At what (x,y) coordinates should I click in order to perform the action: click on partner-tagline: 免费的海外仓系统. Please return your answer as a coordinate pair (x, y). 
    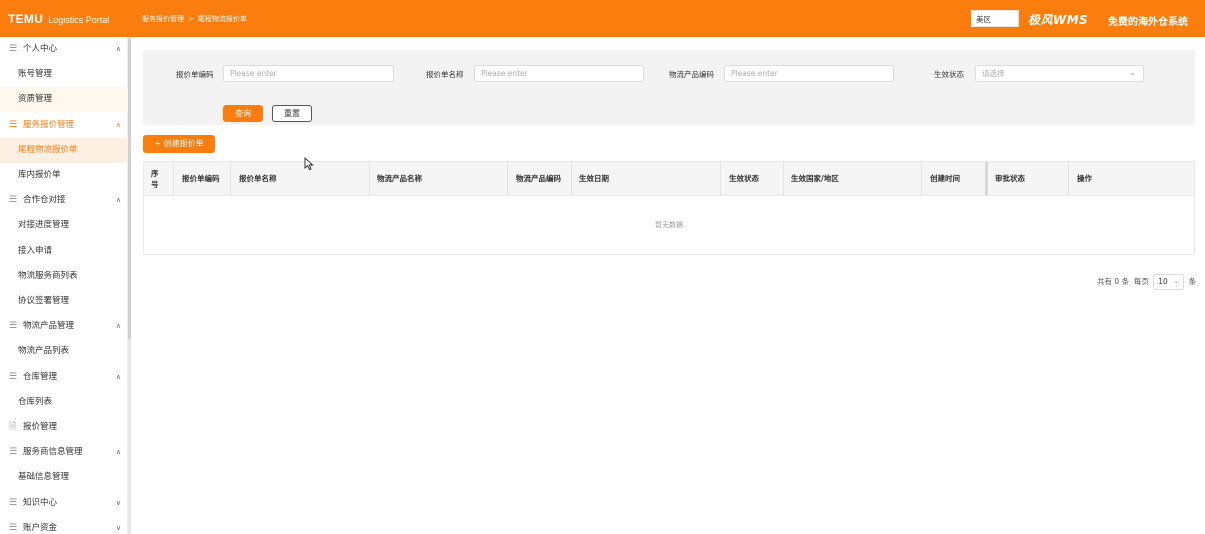
    Looking at the image, I should click on (1148, 20).